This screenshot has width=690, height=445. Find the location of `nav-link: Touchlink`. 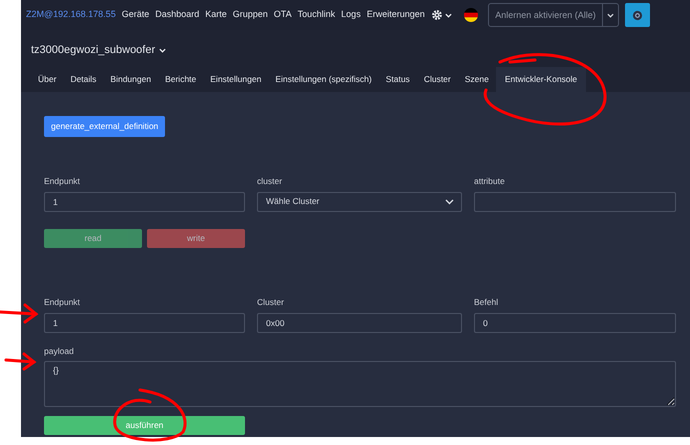

nav-link: Touchlink is located at coordinates (317, 15).